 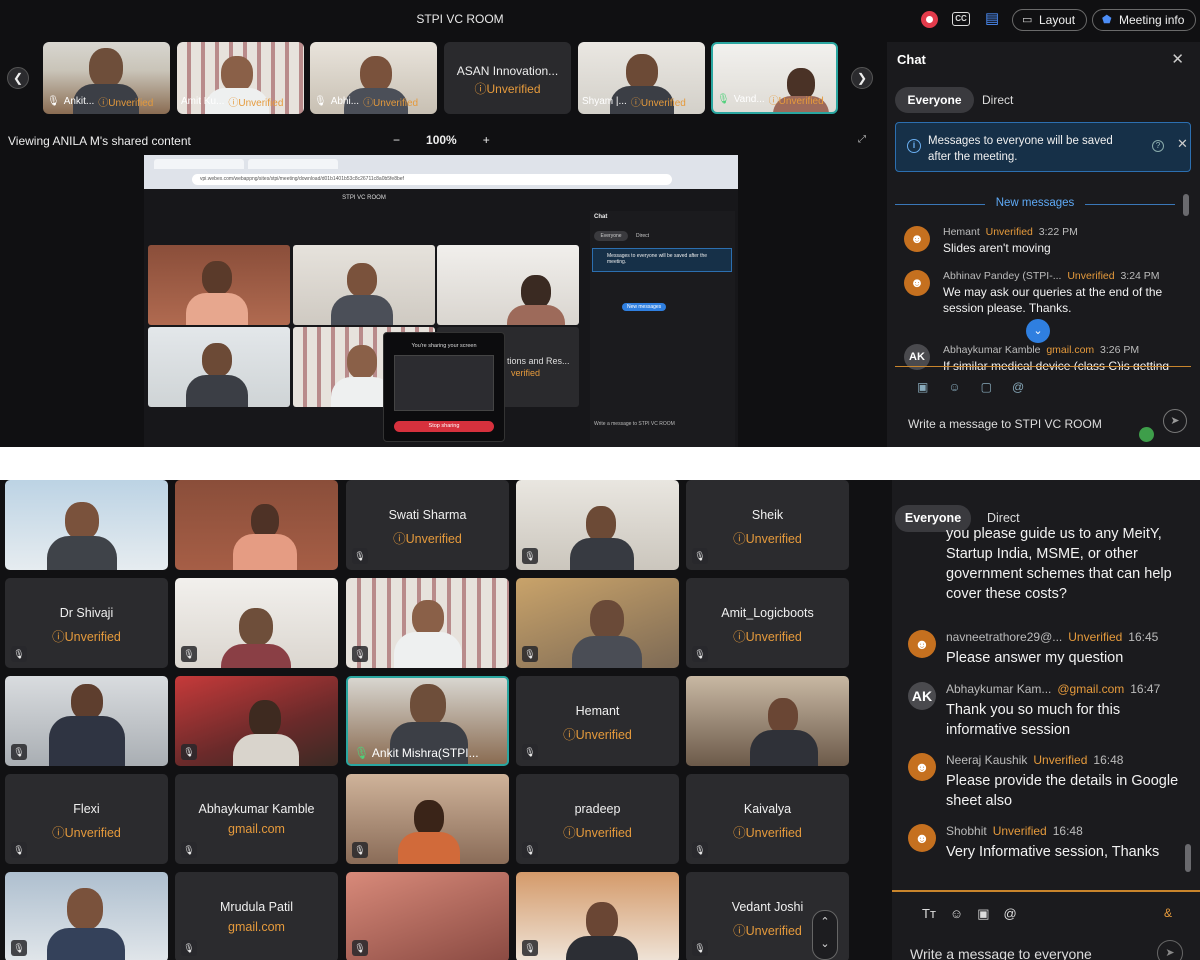 I want to click on closed-captions-icon: CC, so click(x=961, y=19).